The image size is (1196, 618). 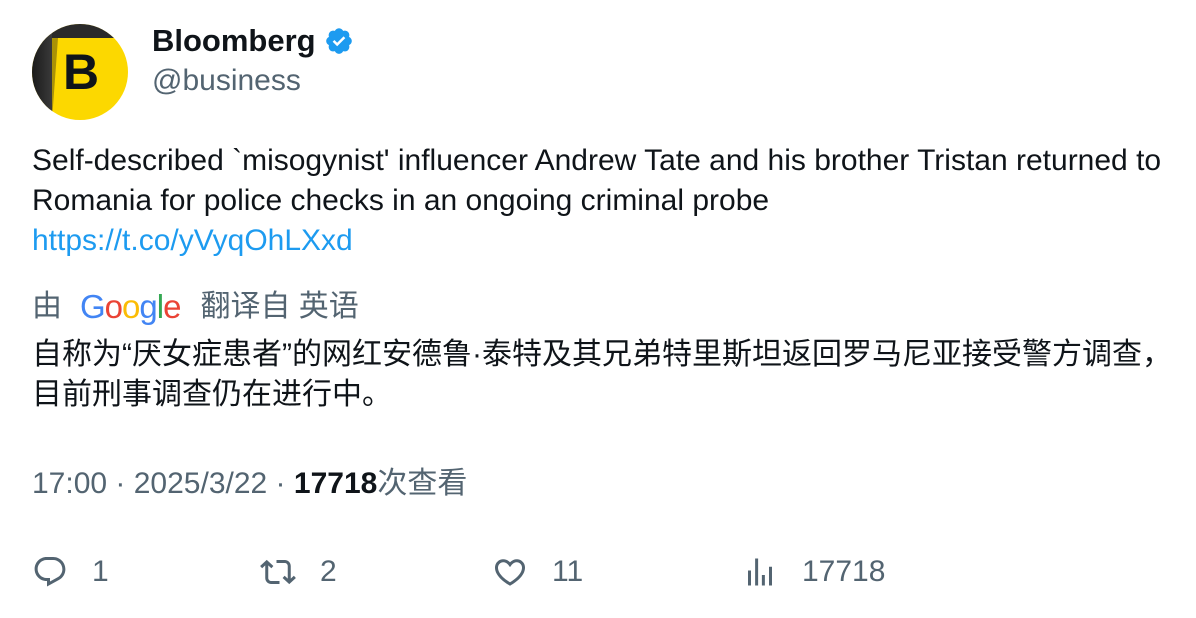 I want to click on reply-count: 1, so click(x=100, y=571).